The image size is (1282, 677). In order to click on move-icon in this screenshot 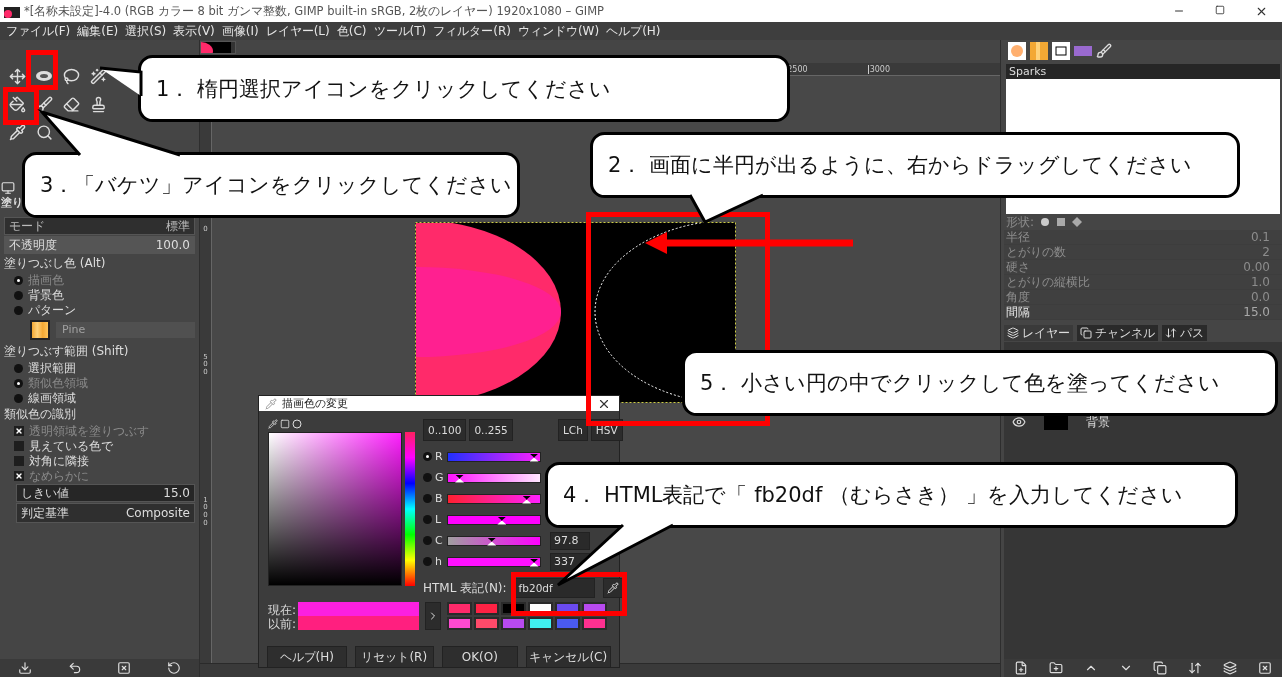, I will do `click(17, 76)`.